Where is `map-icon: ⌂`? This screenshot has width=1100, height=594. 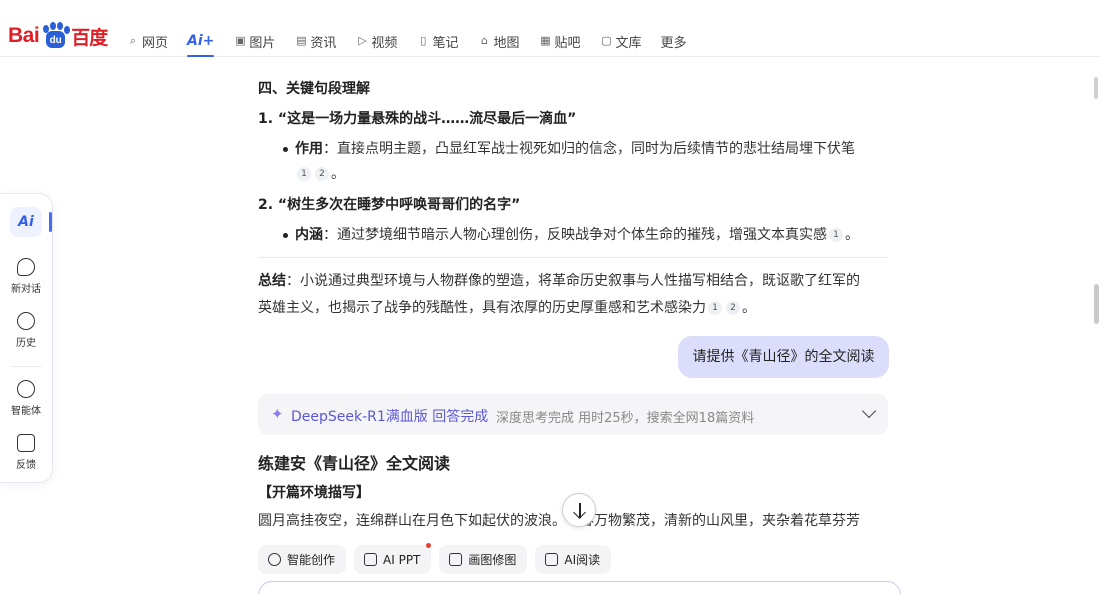
map-icon: ⌂ is located at coordinates (484, 40).